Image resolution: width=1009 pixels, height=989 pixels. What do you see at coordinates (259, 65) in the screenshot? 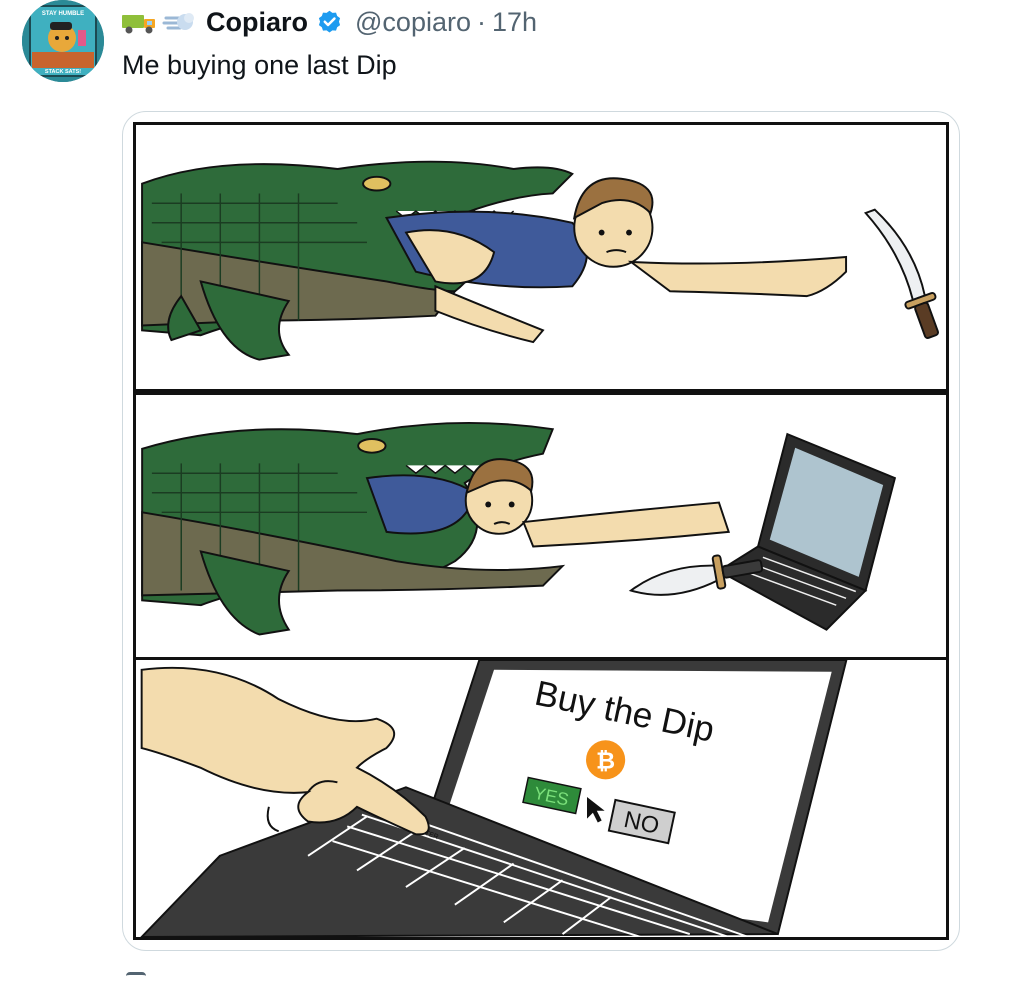
I see `tweet-text: Me buying one last Dip` at bounding box center [259, 65].